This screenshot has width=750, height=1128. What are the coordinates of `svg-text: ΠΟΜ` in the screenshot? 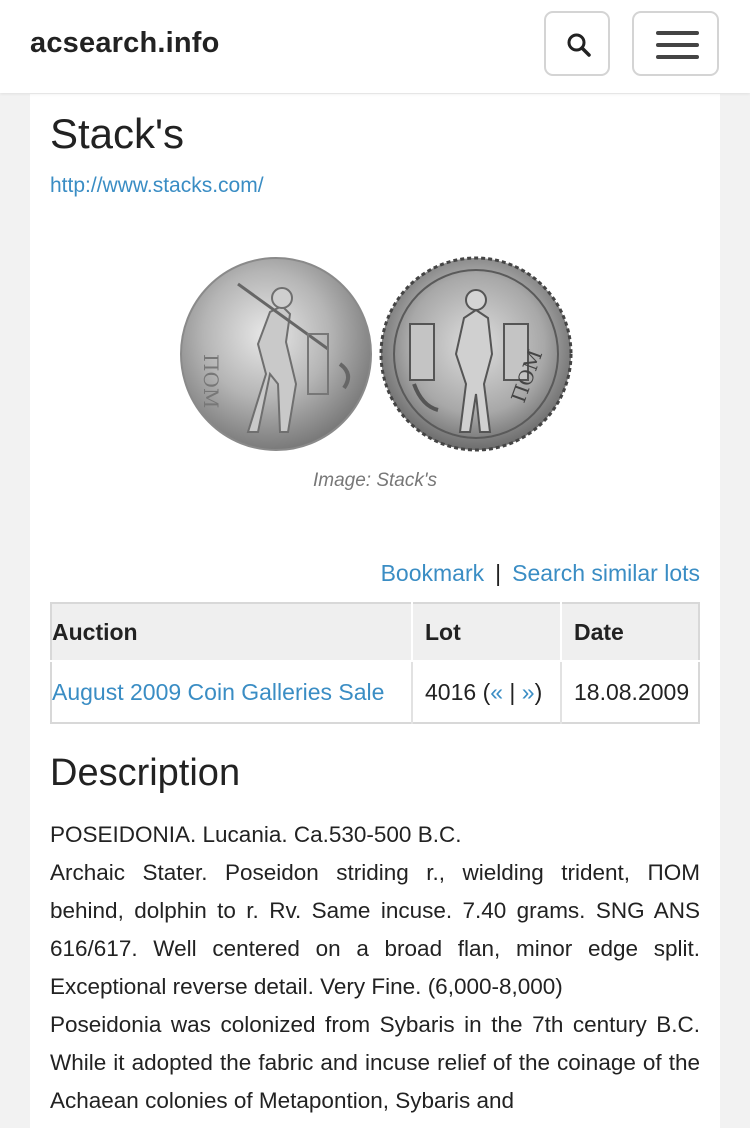 It's located at (211, 381).